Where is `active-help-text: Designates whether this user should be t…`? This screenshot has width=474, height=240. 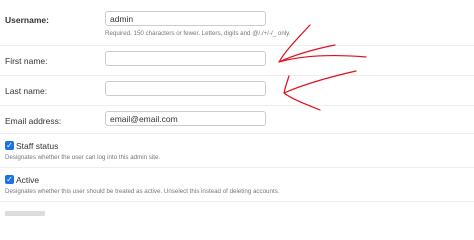
active-help-text: Designates whether this user should be t… is located at coordinates (142, 191).